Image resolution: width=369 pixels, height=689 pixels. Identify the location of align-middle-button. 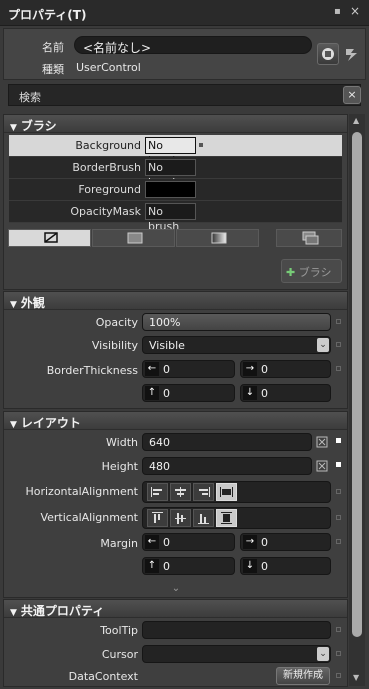
(180, 518).